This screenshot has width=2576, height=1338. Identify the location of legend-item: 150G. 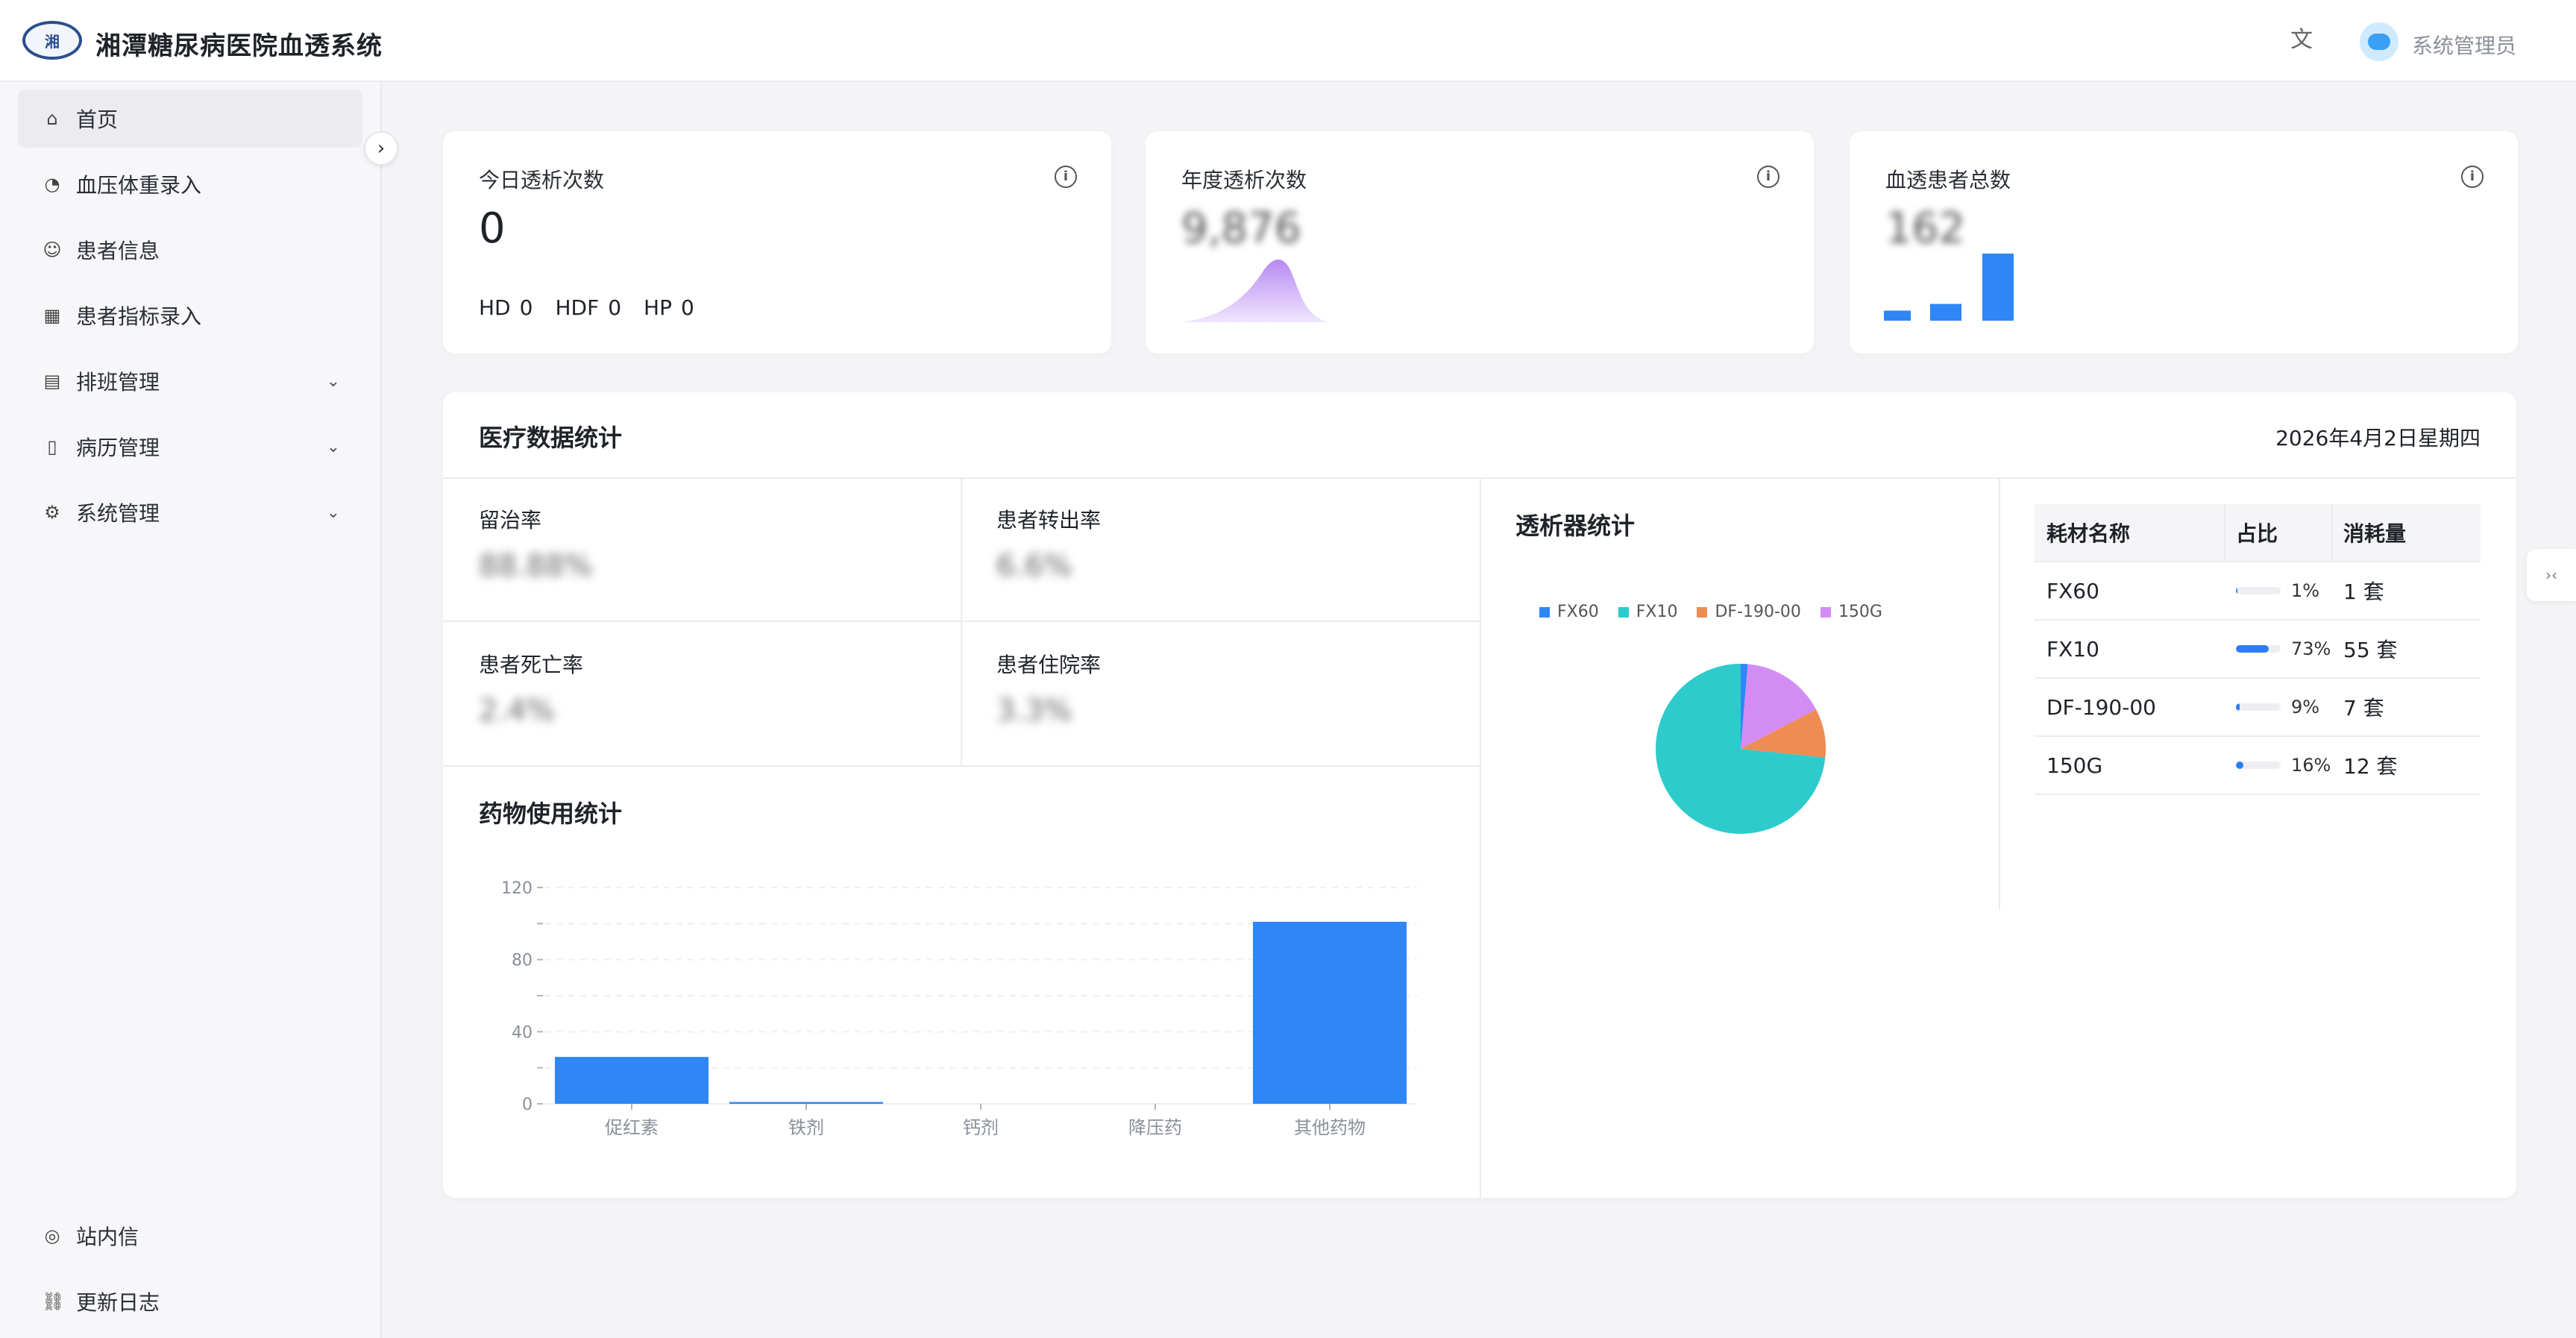
(1851, 612).